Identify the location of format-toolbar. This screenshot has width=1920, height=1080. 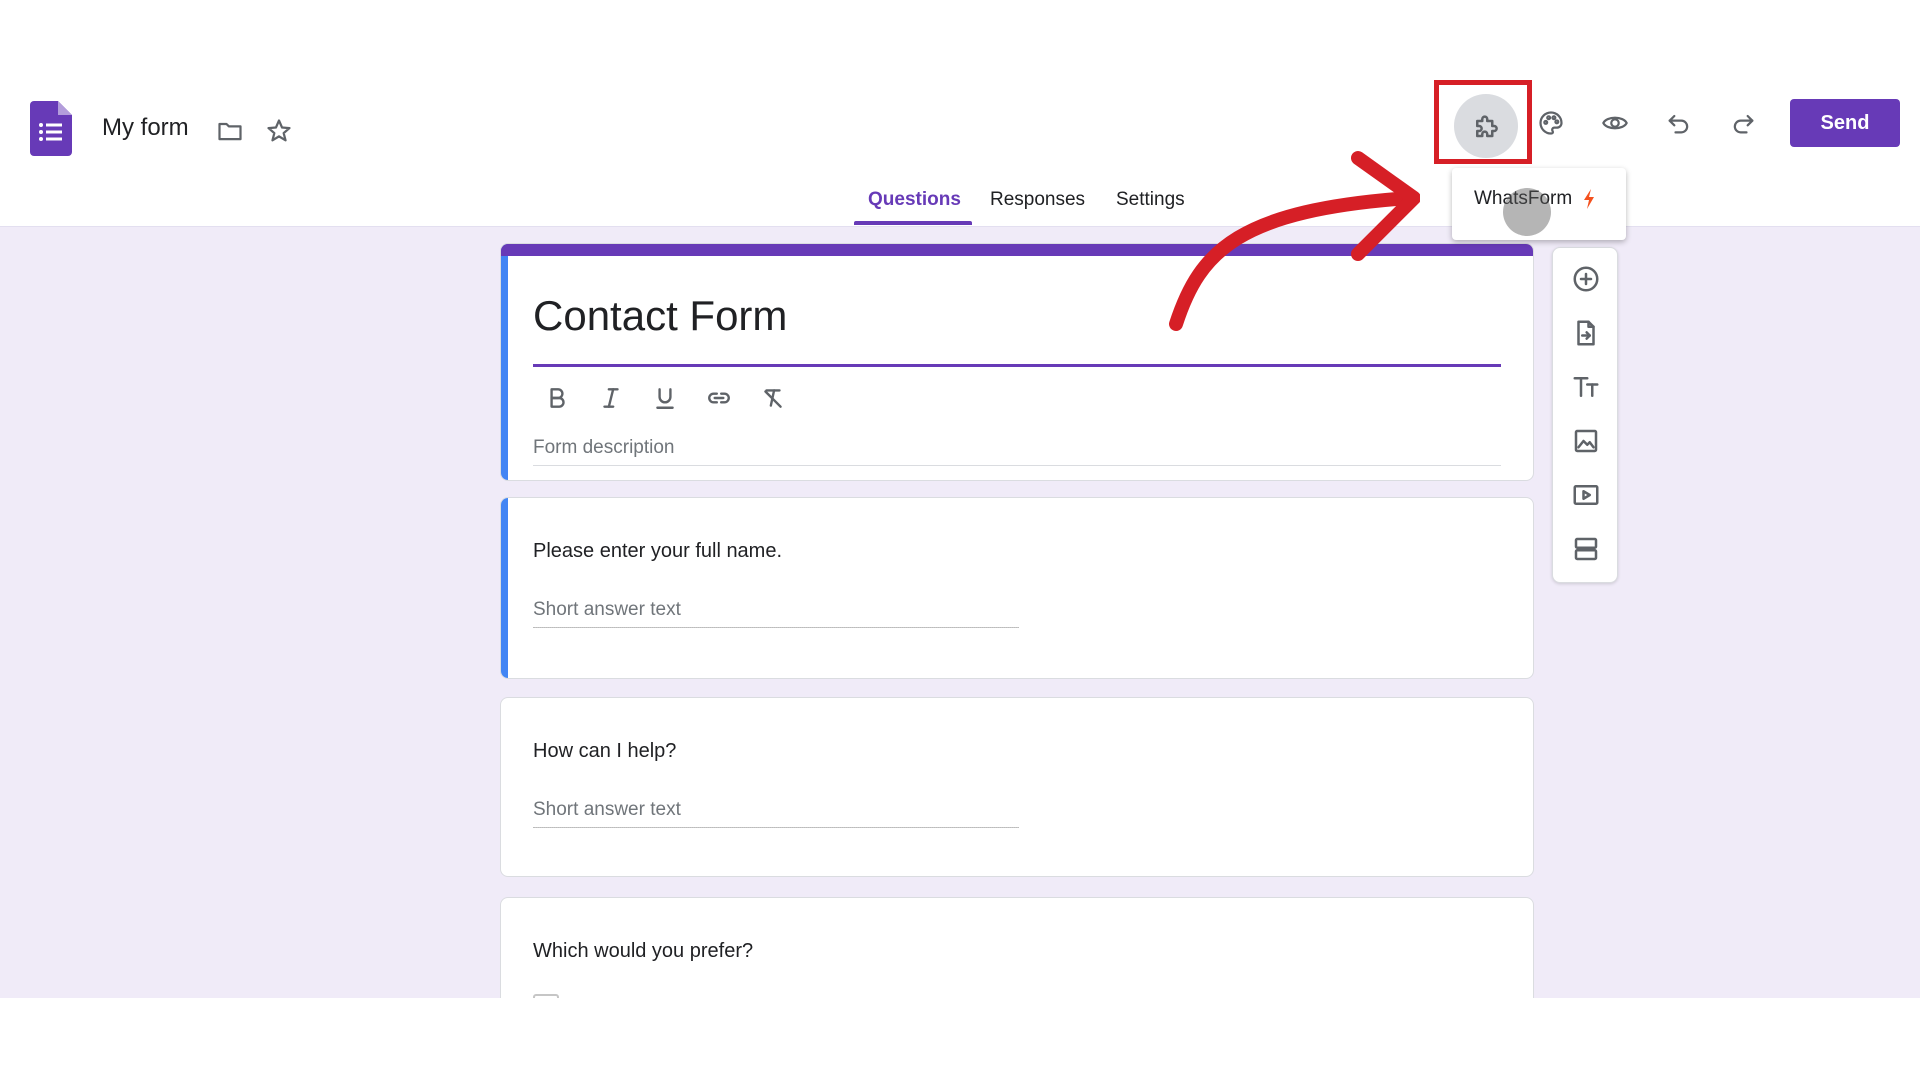
(665, 398).